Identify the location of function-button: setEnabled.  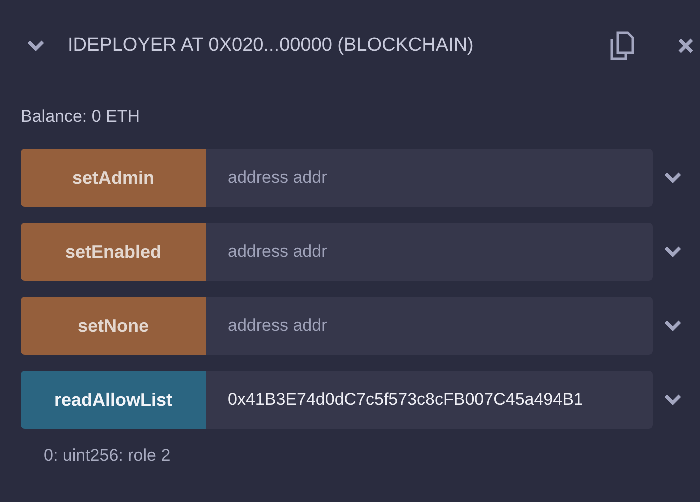
(113, 252).